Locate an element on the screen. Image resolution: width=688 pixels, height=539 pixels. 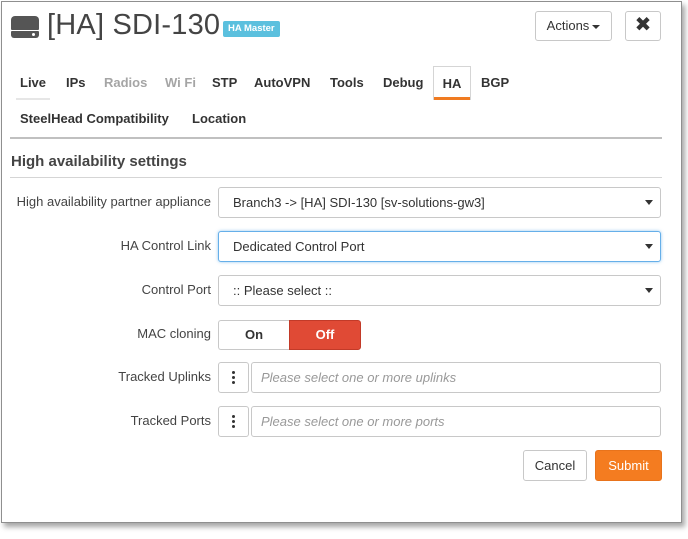
close-button: ✖ is located at coordinates (643, 26).